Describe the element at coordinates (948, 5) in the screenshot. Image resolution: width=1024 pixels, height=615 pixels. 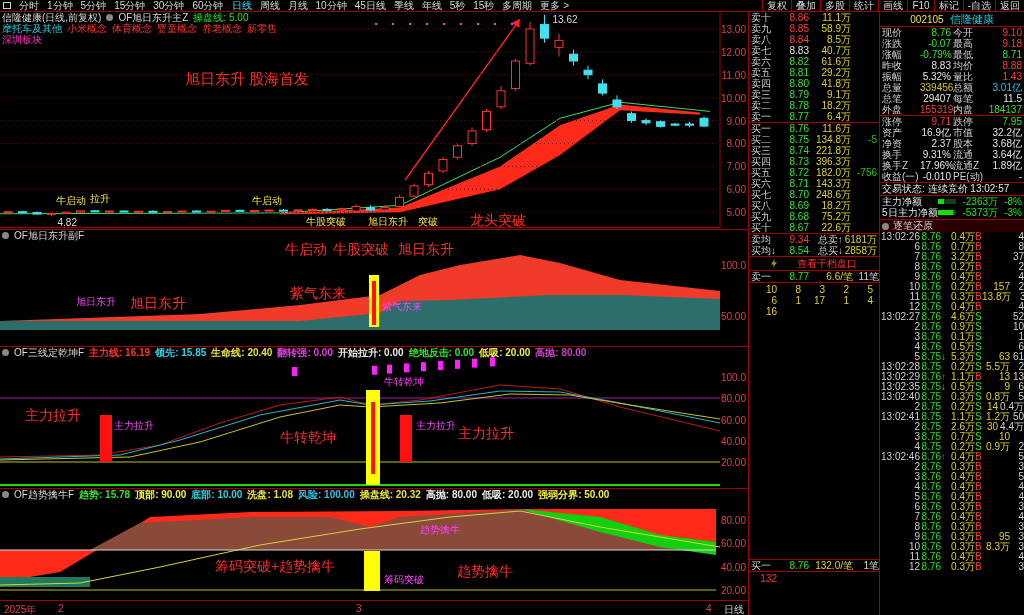
I see `toolbar-button: 标记` at that location.